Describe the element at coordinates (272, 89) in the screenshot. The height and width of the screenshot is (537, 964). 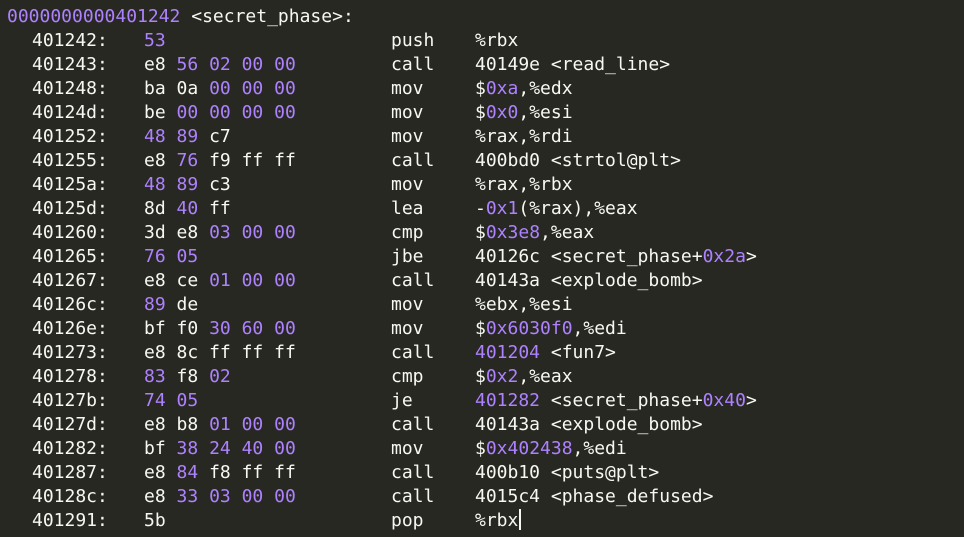
I see `instruction-bytes: ba 0a 00 00 00` at that location.